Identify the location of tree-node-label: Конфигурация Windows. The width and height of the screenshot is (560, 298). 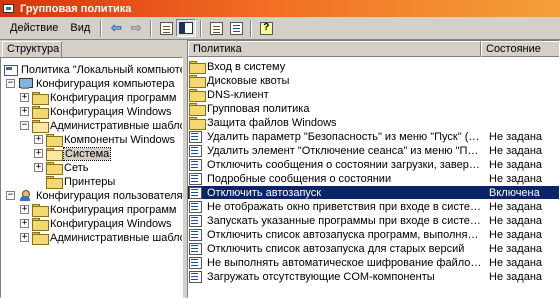
(111, 111).